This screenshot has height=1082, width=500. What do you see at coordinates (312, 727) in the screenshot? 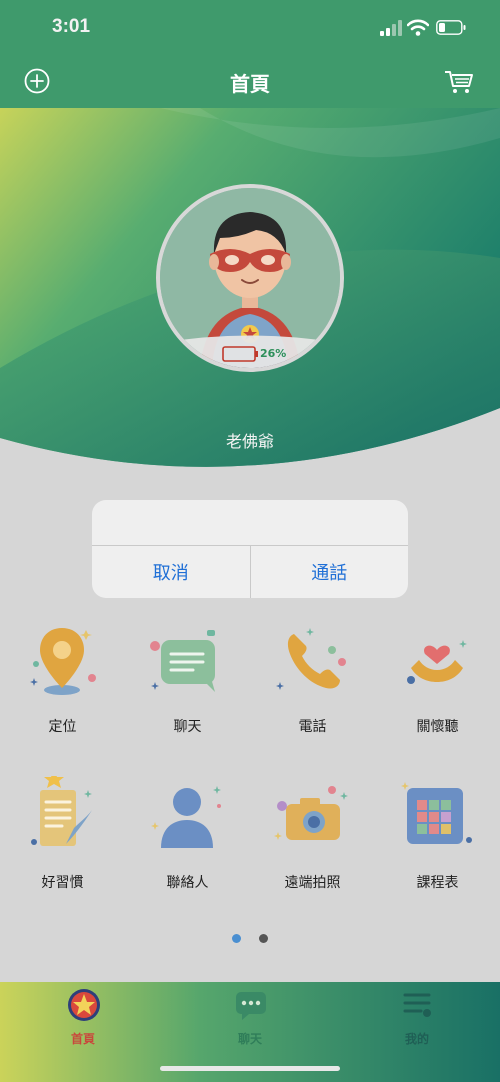
I see `feature-label: 電話` at bounding box center [312, 727].